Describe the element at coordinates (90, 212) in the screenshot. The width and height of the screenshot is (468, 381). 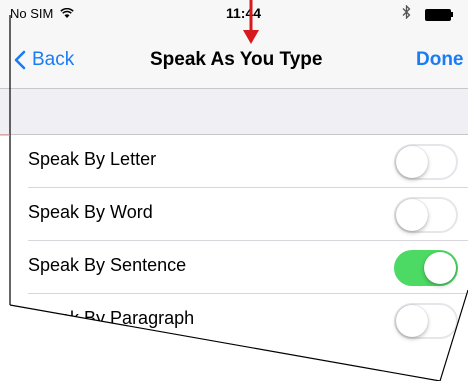
I see `row-label: Speak By Word` at that location.